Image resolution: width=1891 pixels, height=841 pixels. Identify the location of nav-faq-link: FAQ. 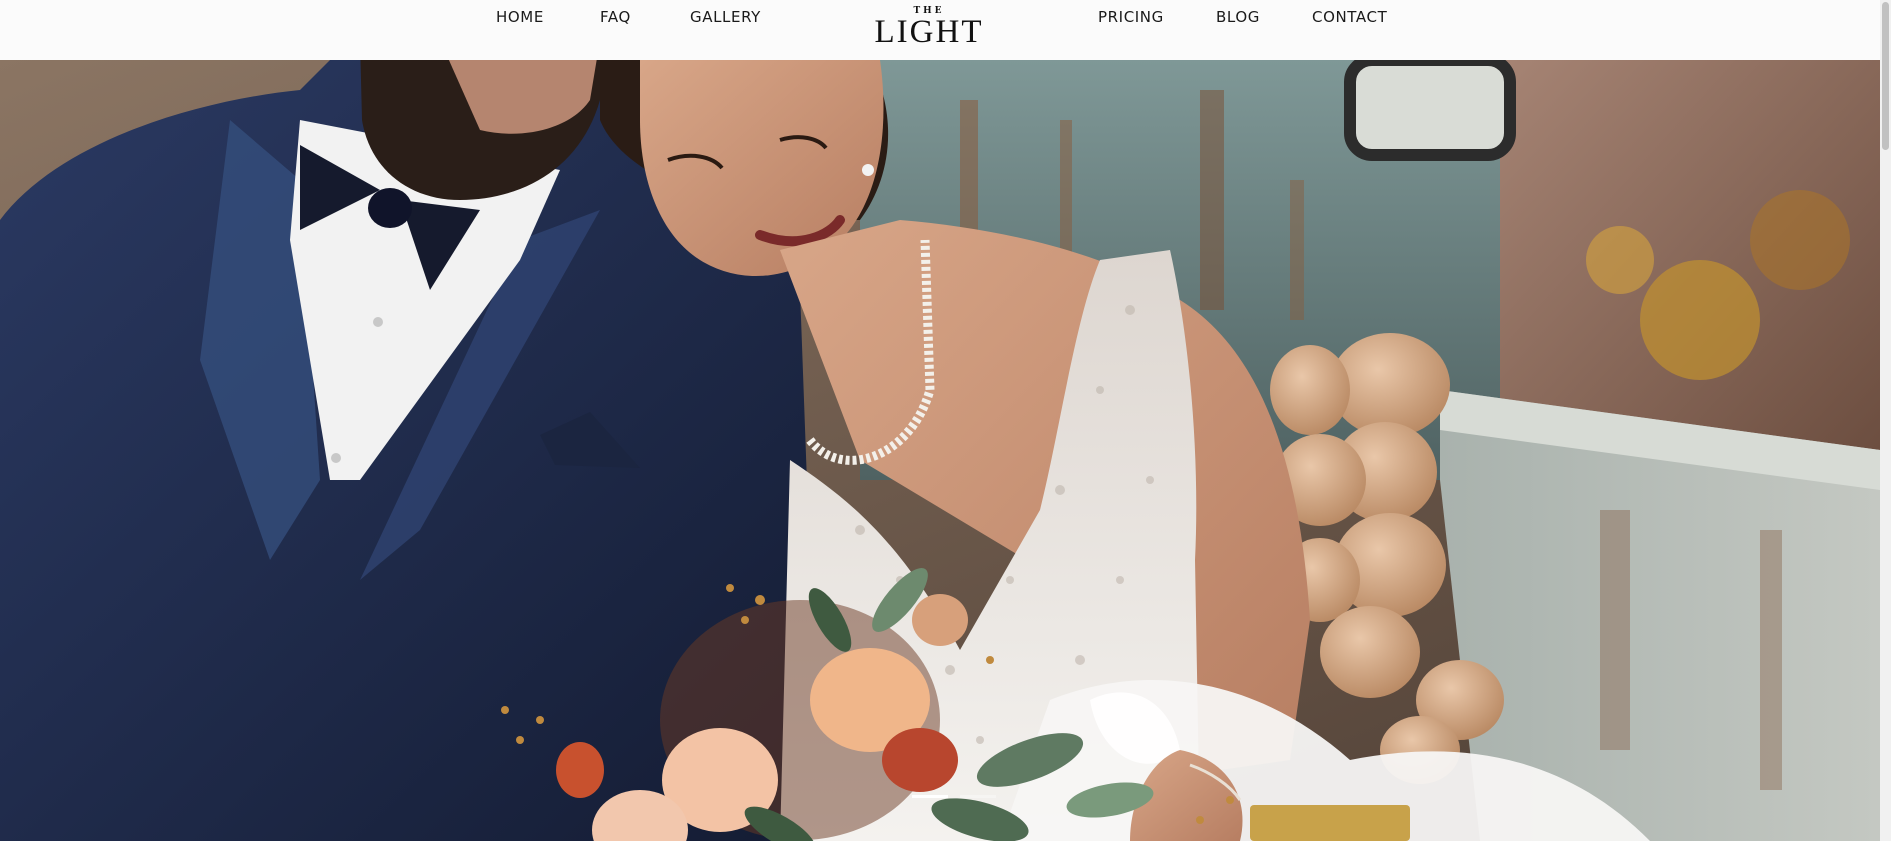
(615, 17).